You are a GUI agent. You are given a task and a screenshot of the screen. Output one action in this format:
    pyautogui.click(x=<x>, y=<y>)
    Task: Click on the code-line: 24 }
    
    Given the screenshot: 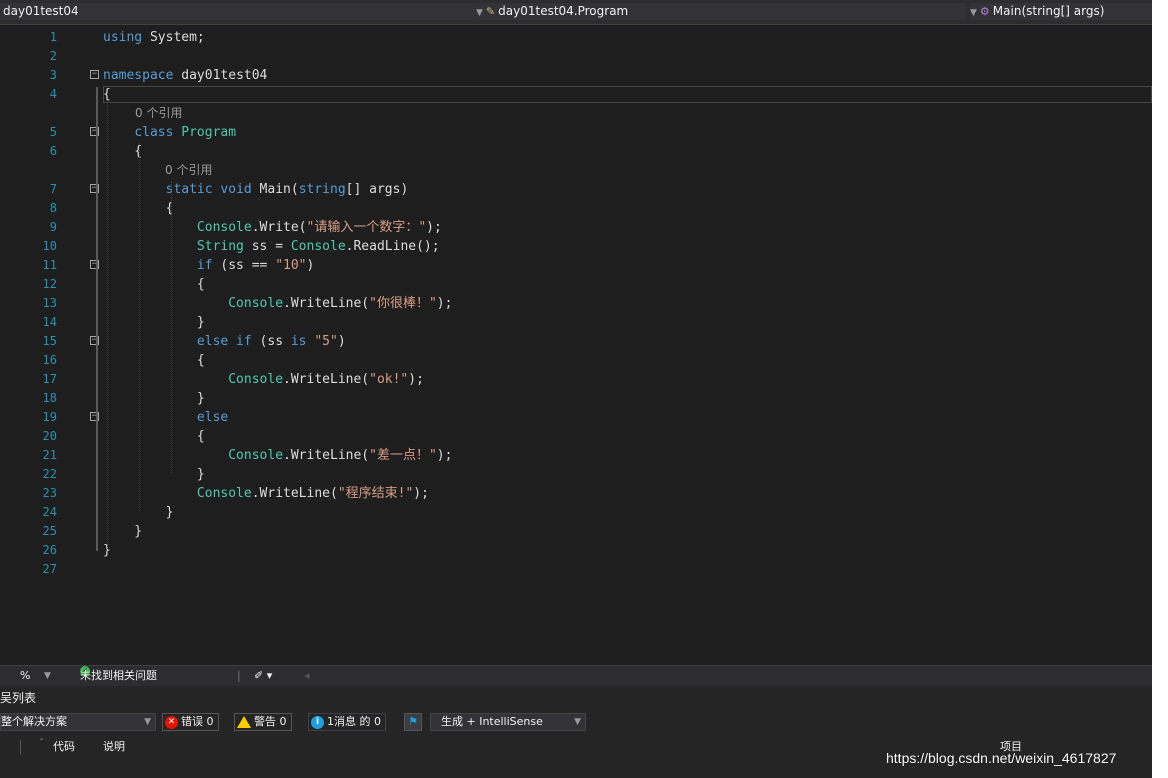 What is the action you would take?
    pyautogui.click(x=576, y=512)
    